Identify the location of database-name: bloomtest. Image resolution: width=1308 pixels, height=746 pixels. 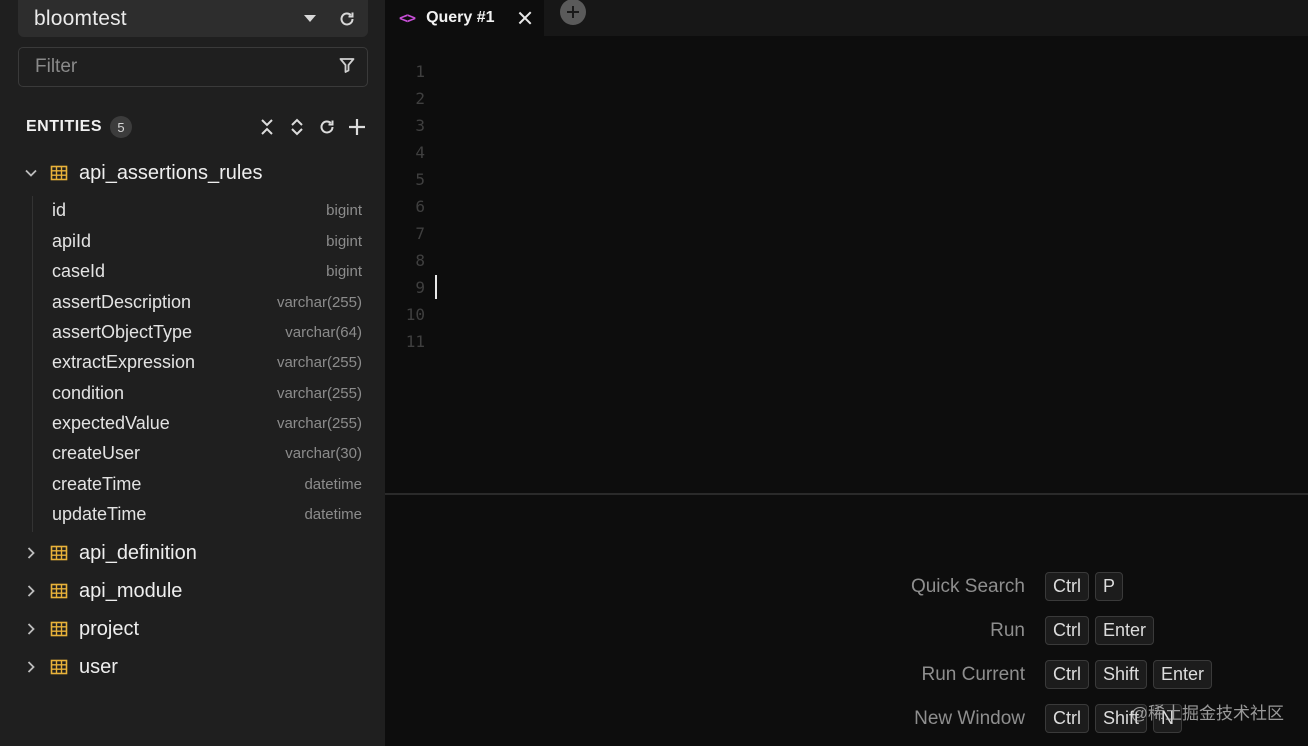
(80, 18).